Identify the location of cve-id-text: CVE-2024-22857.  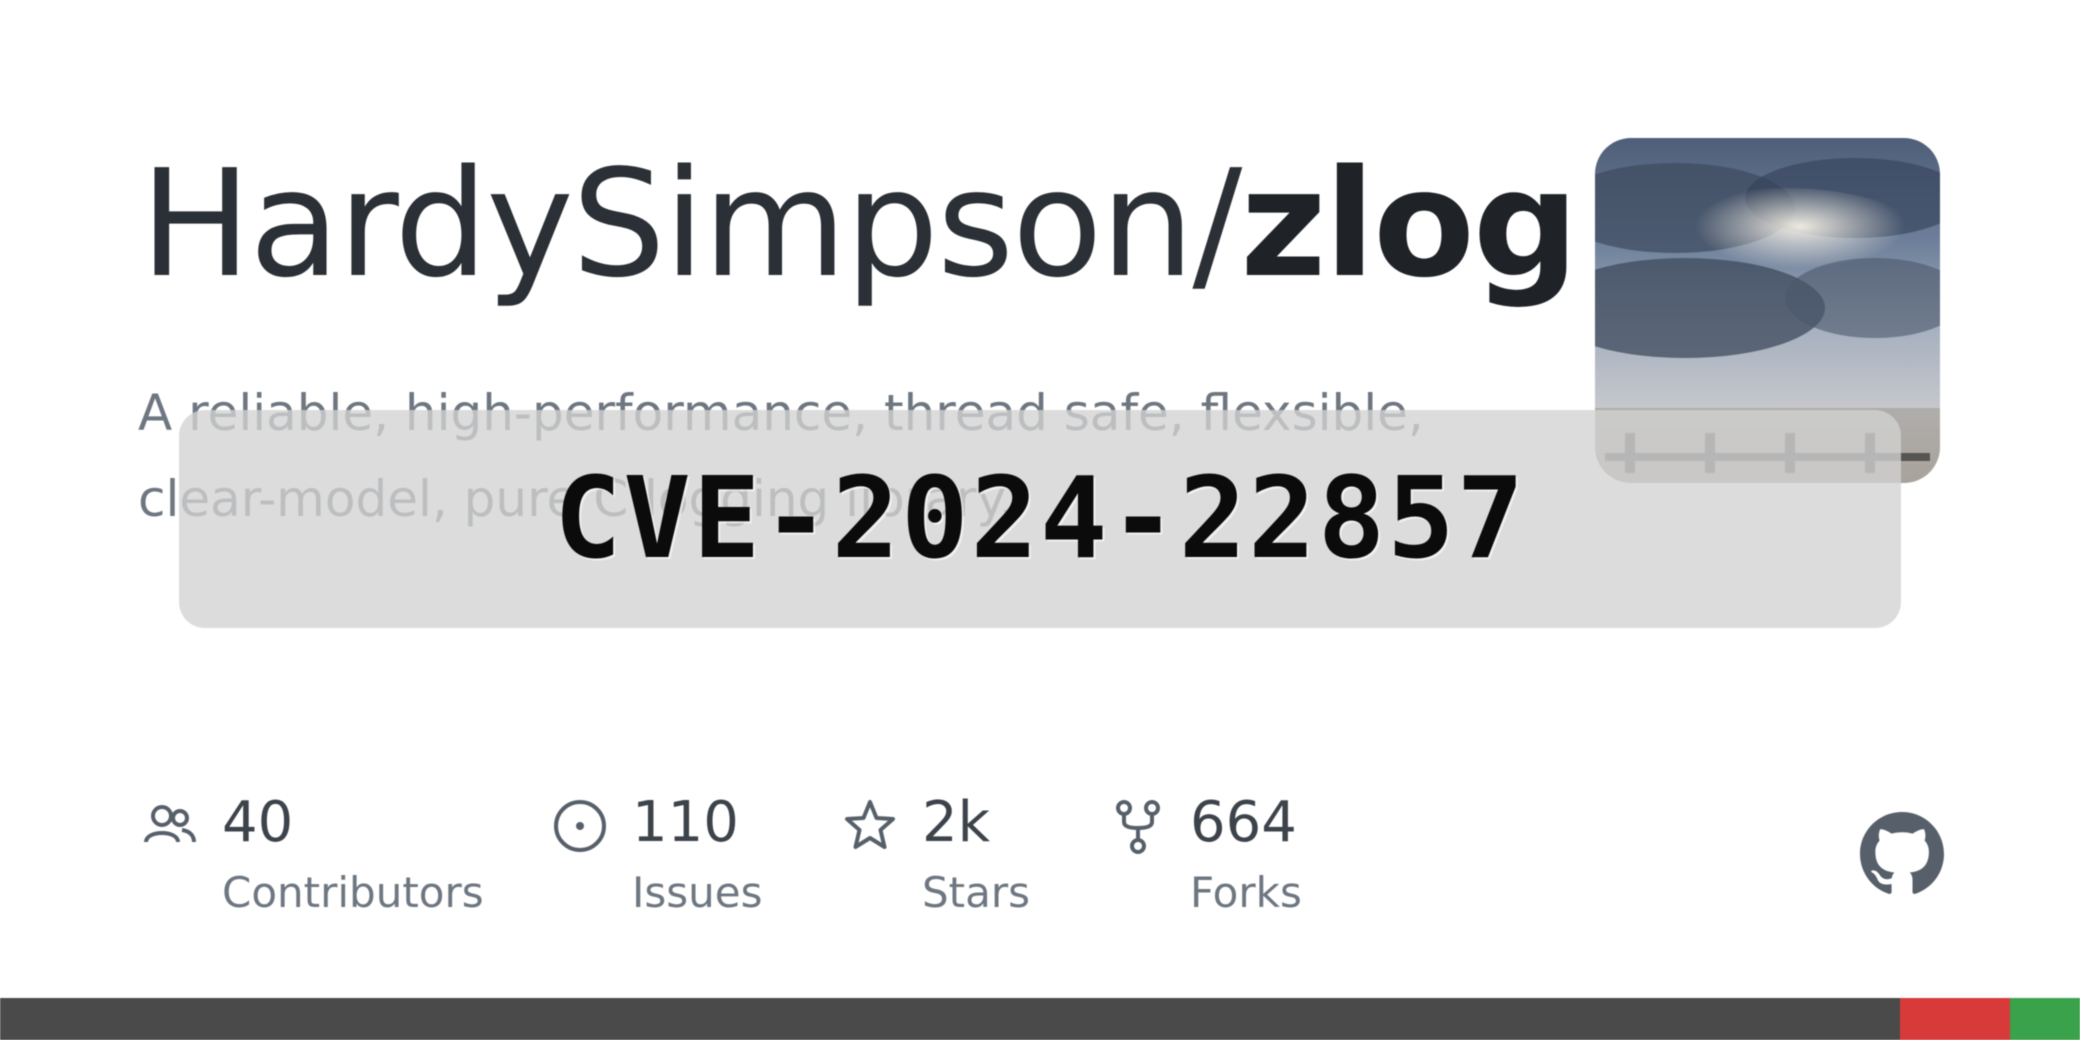
(1039, 519).